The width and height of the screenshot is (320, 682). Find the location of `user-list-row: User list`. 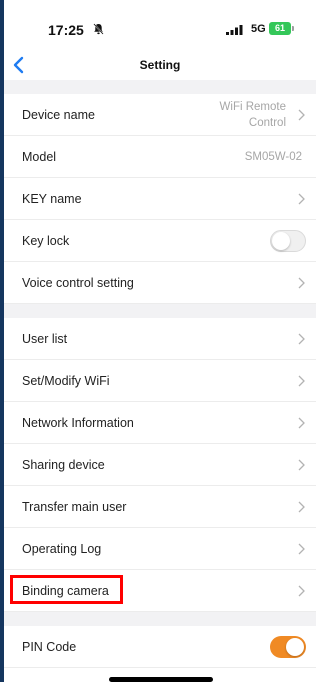

user-list-row: User list is located at coordinates (160, 339).